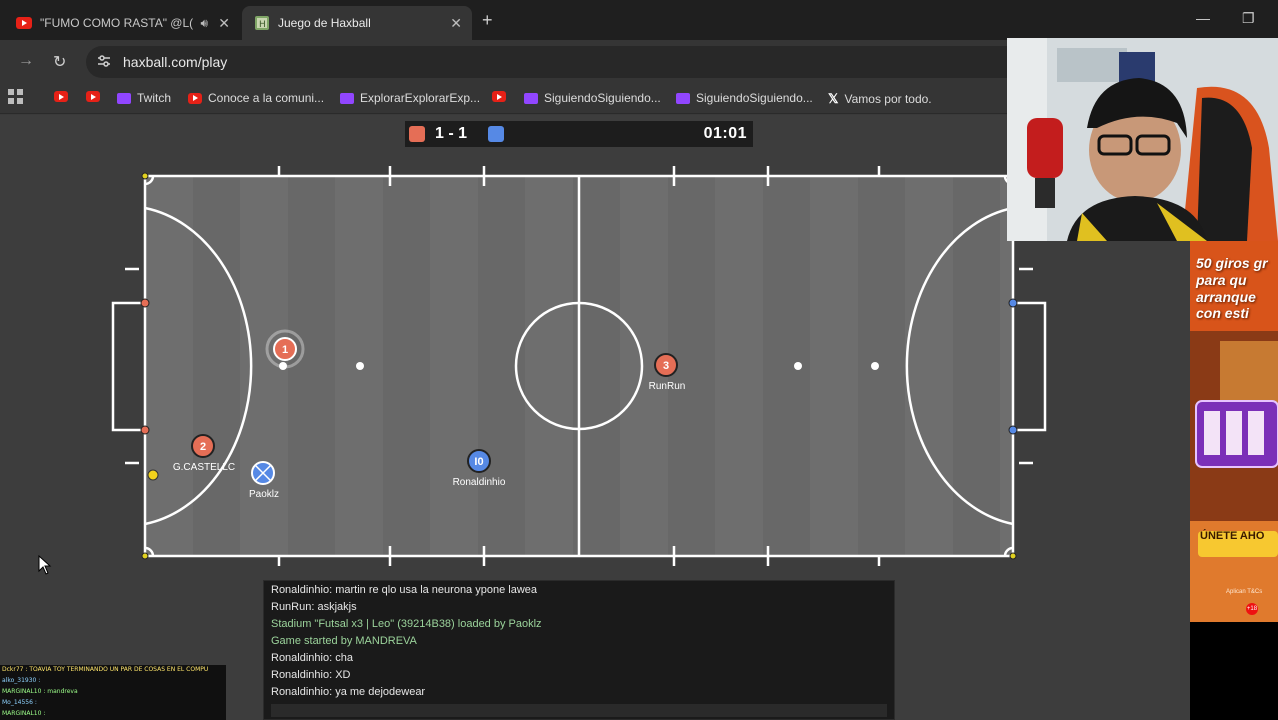 The height and width of the screenshot is (720, 1278). Describe the element at coordinates (579, 710) in the screenshot. I see `chat-input` at that location.